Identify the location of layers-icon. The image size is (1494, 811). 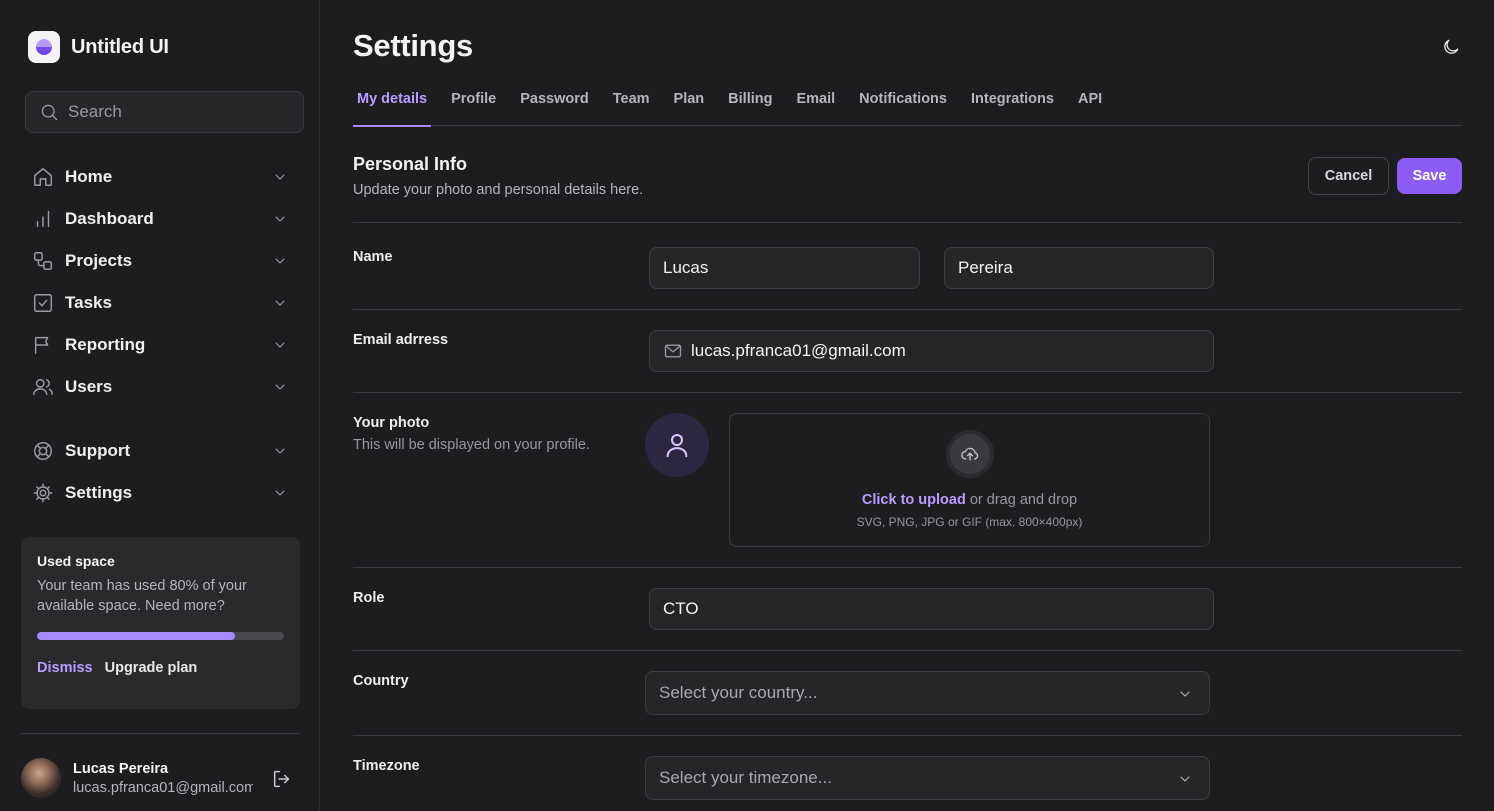
(43, 261).